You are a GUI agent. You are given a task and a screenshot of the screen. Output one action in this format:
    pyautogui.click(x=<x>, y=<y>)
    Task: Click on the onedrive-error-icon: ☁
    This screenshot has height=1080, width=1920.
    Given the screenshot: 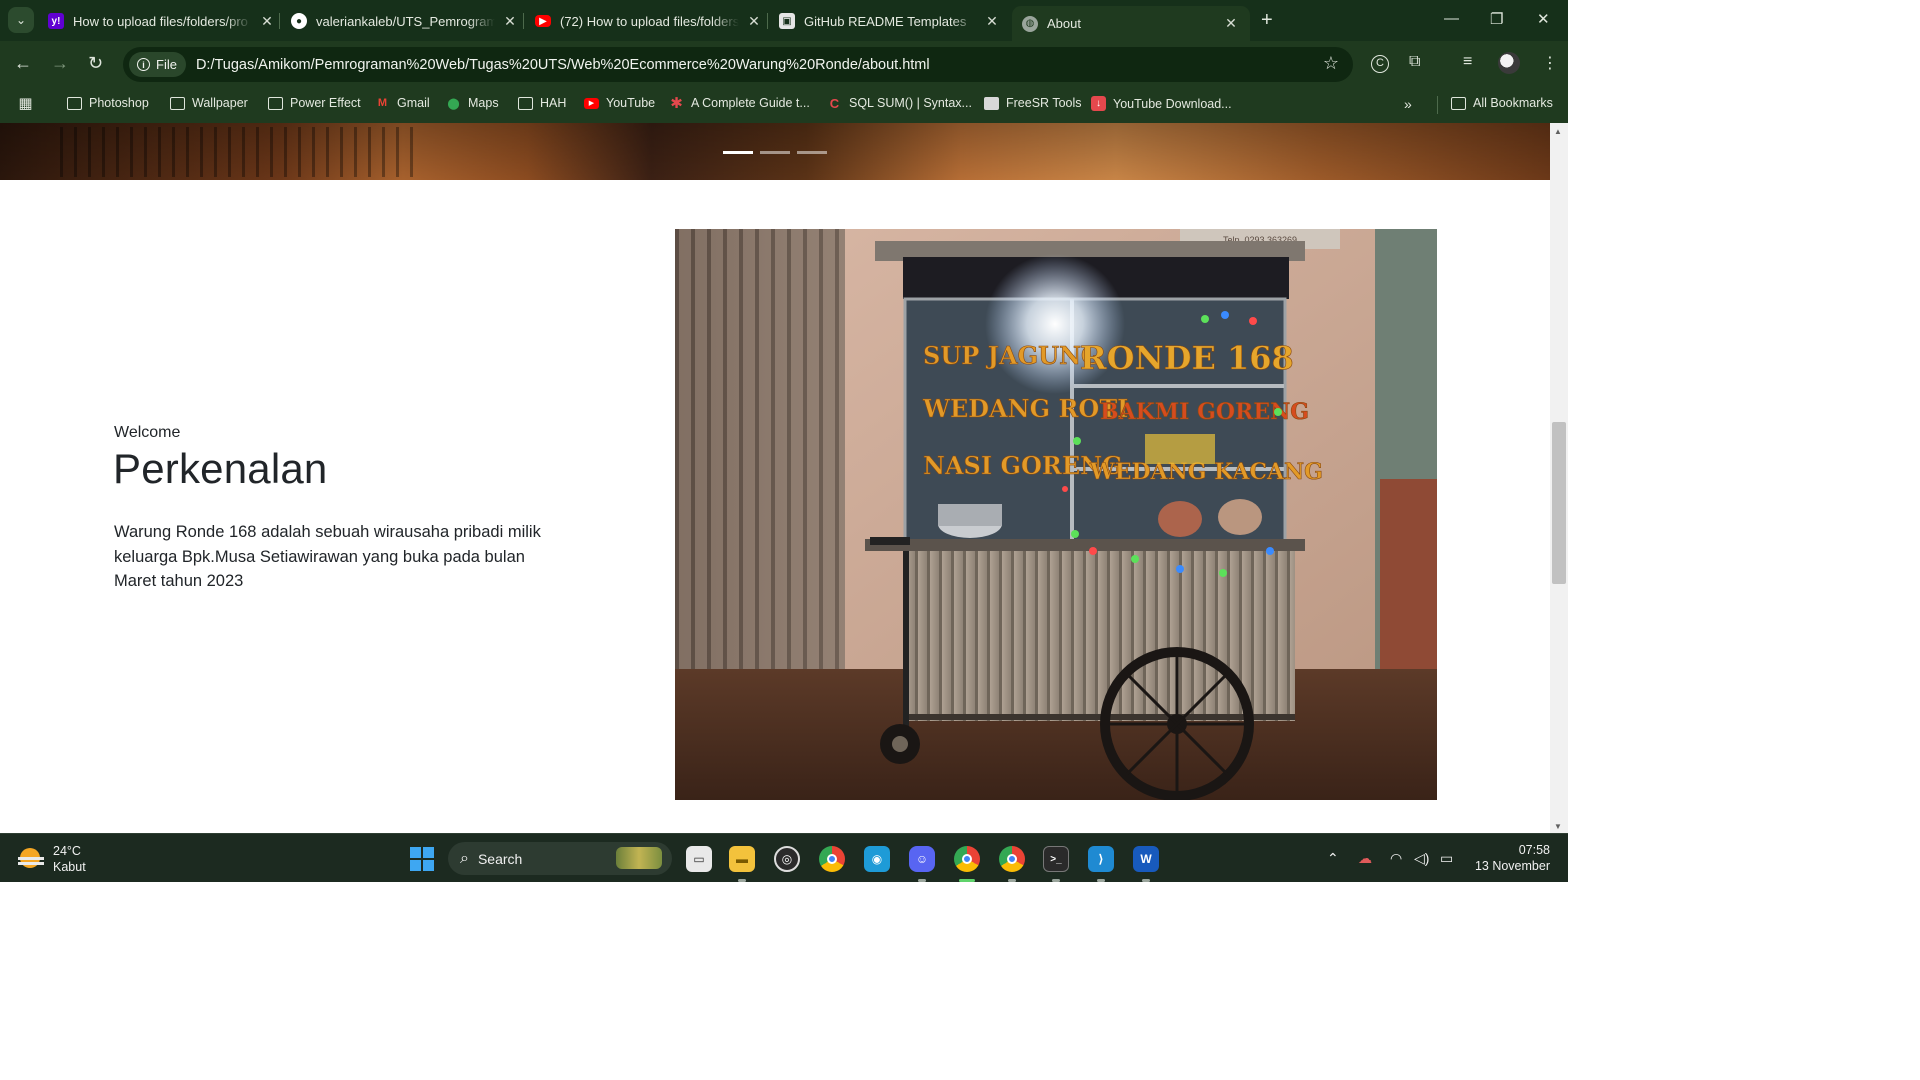 What is the action you would take?
    pyautogui.click(x=1365, y=858)
    